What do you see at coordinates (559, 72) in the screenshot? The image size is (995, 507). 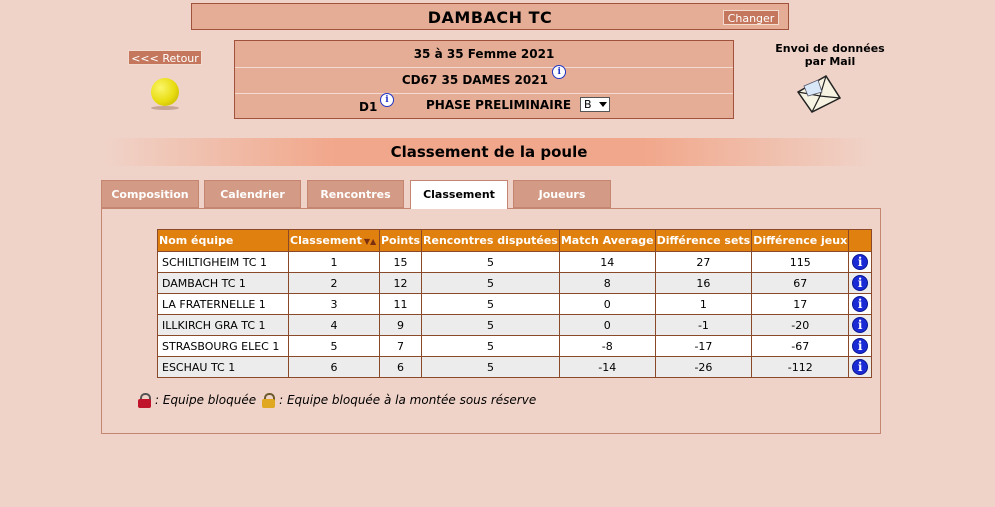 I see `competition-info-icon: i` at bounding box center [559, 72].